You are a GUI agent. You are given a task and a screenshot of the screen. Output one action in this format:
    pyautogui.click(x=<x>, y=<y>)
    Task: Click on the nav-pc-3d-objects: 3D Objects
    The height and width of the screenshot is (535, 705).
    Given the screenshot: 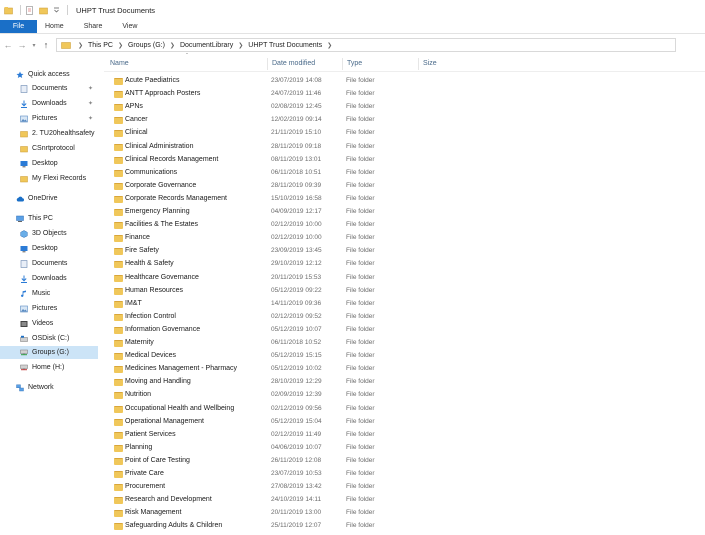 What is the action you would take?
    pyautogui.click(x=59, y=233)
    